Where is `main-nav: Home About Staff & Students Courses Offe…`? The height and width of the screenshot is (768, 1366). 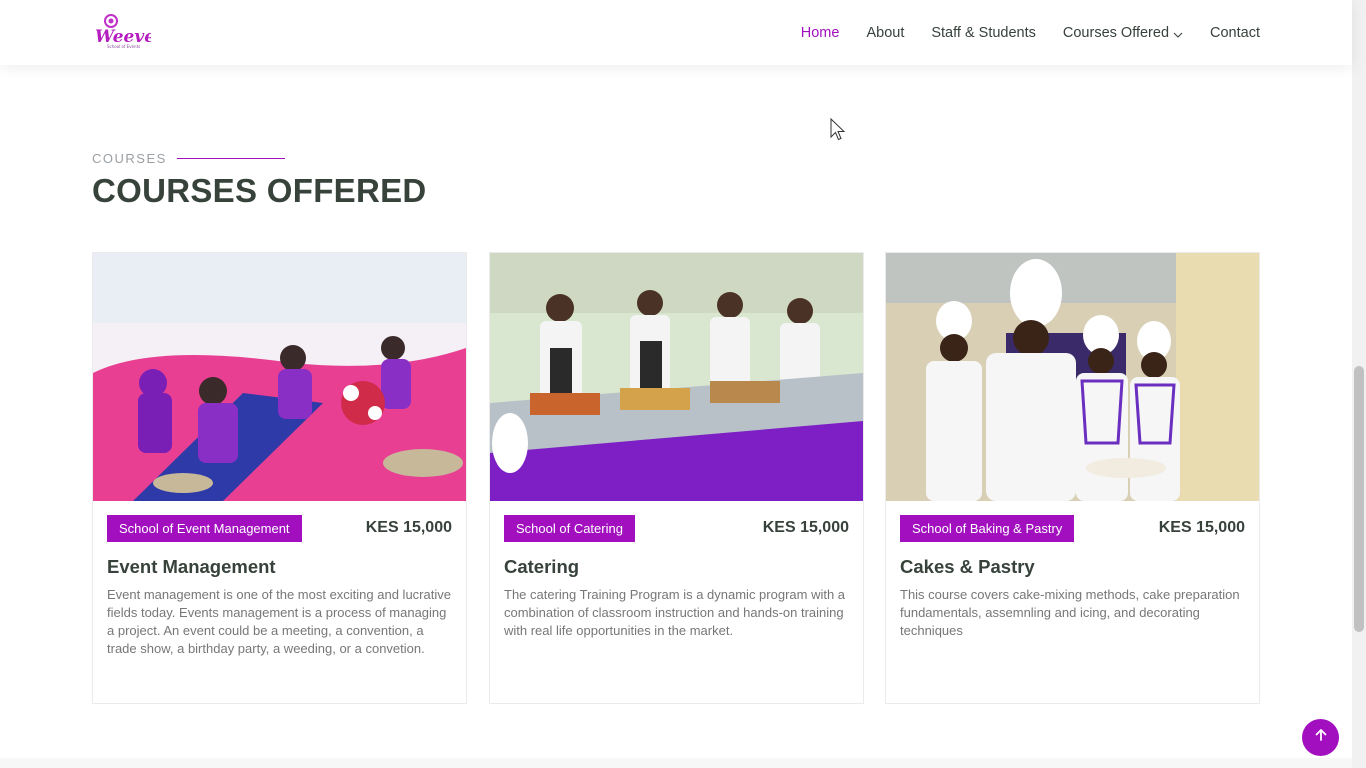 main-nav: Home About Staff & Students Courses Offe… is located at coordinates (1017, 32).